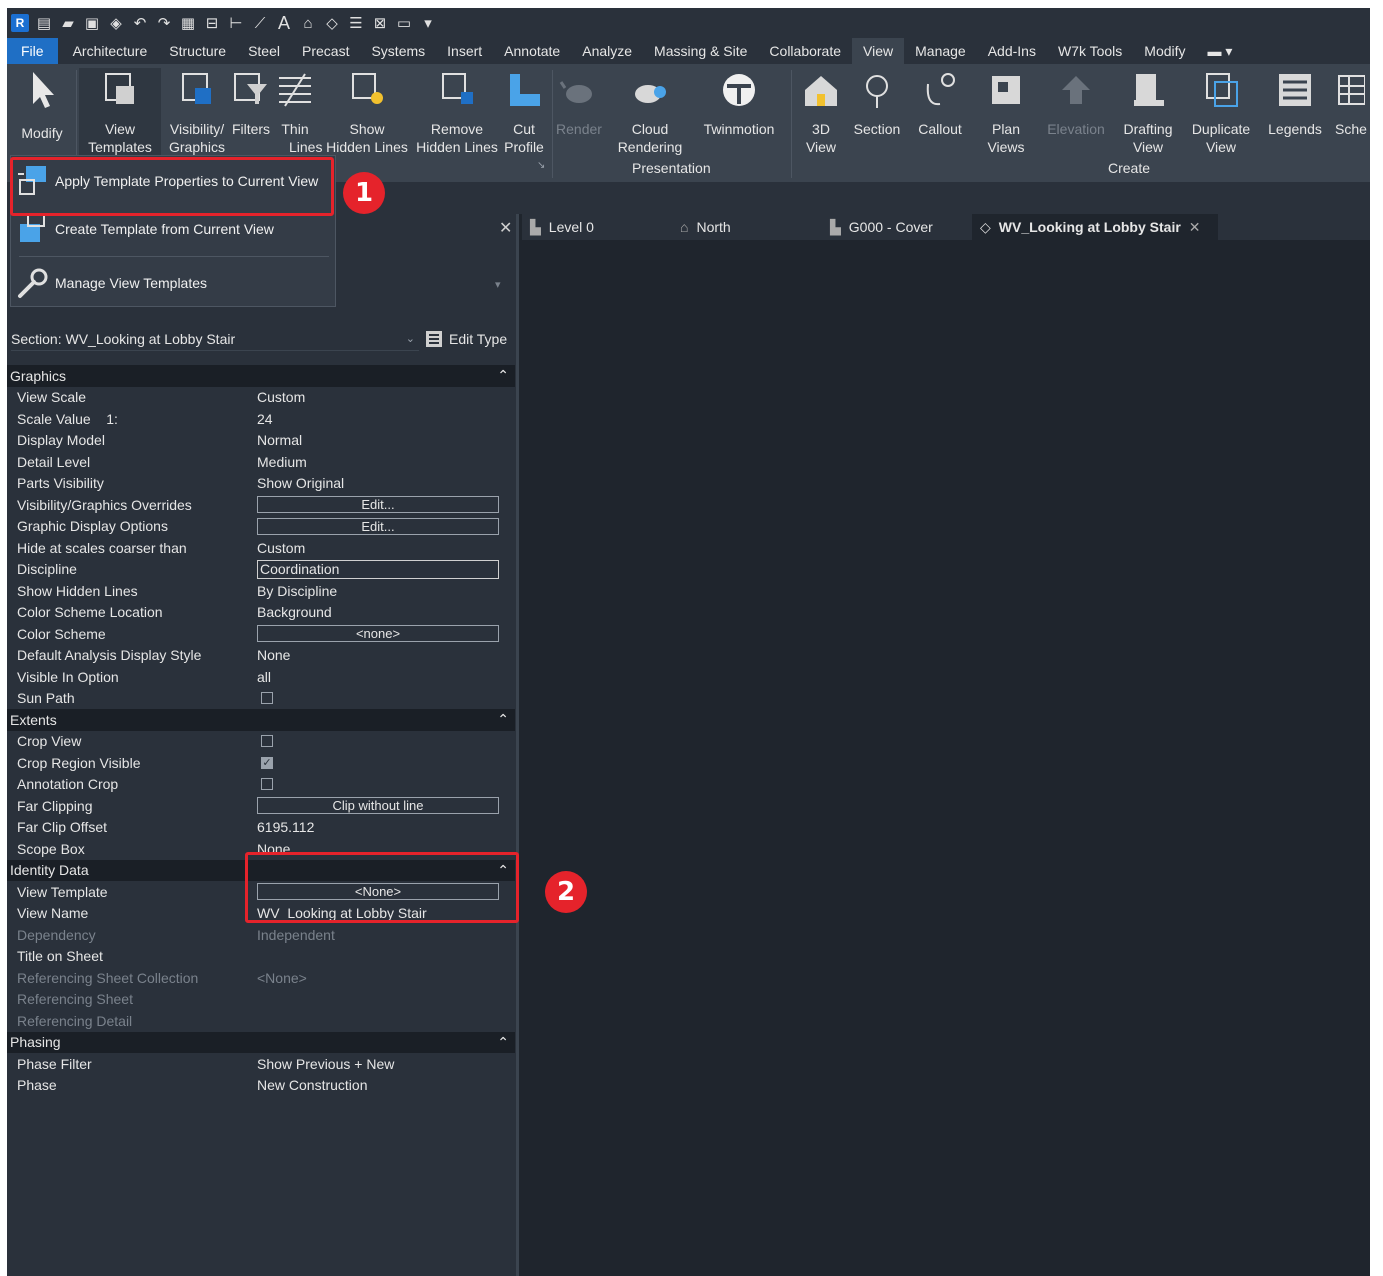 The height and width of the screenshot is (1276, 1383). I want to click on tab-north: ⌂ North, so click(747, 227).